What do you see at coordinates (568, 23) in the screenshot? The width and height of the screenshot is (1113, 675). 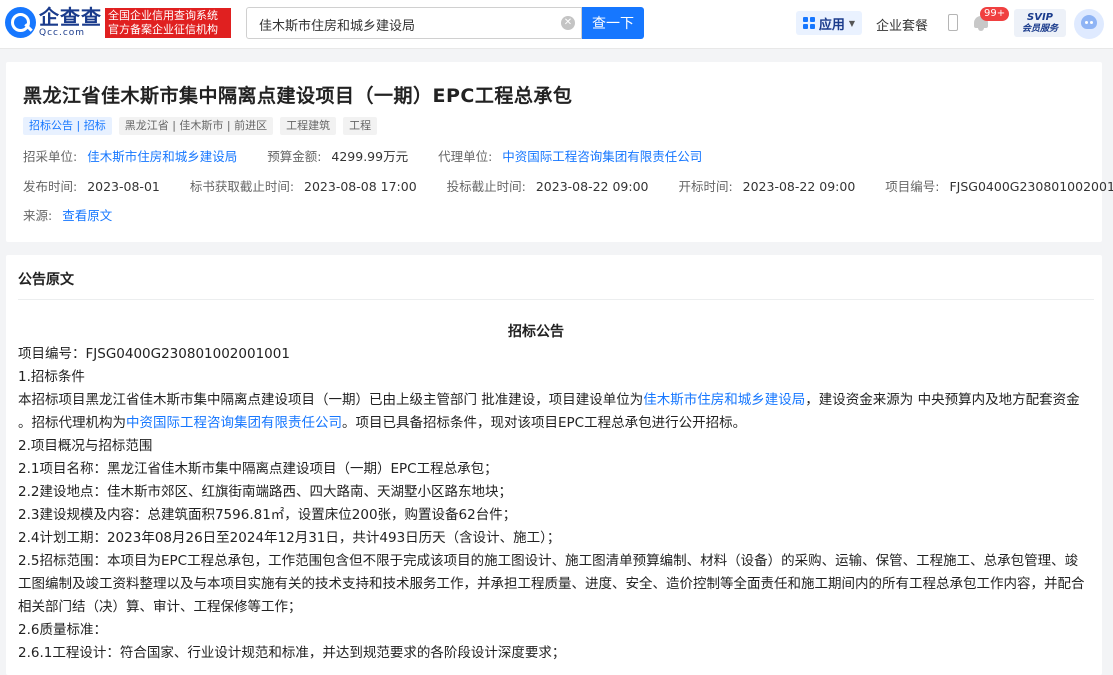 I see `clear-icon: ✕` at bounding box center [568, 23].